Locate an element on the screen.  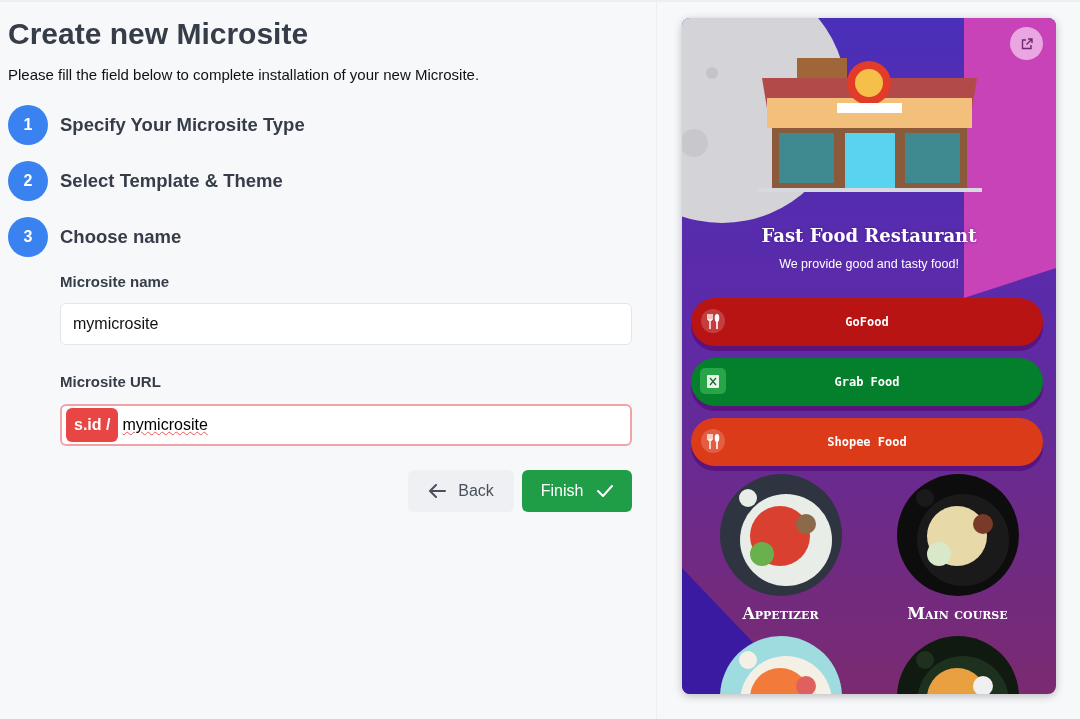
step-label: Choose name is located at coordinates (121, 236).